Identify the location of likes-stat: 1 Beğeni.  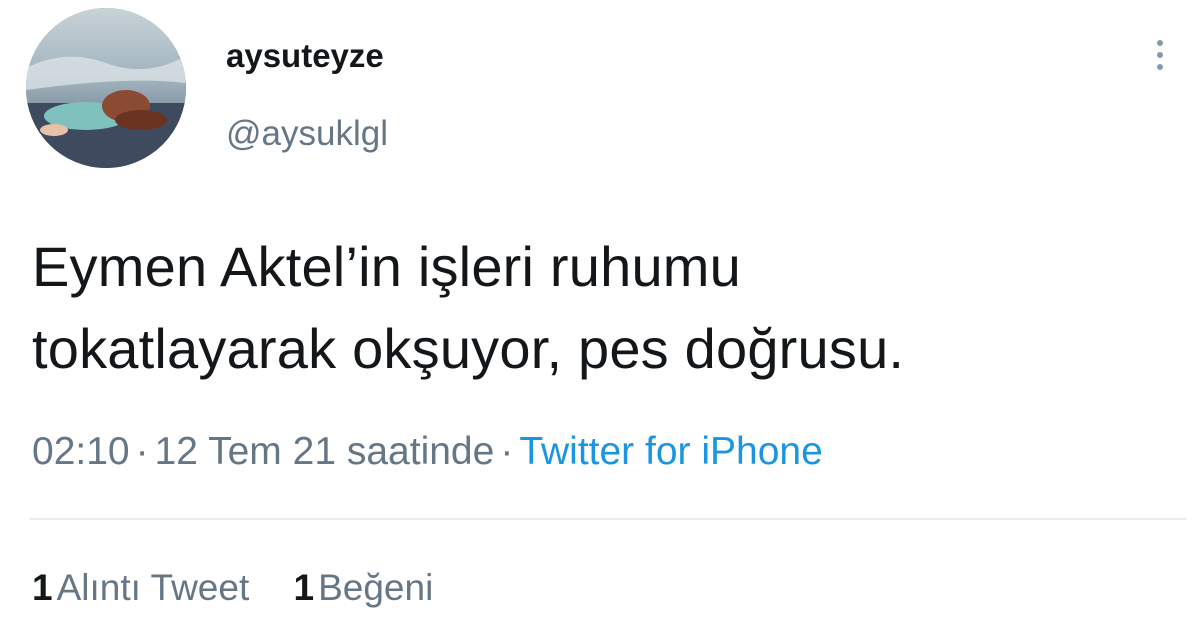
(364, 587).